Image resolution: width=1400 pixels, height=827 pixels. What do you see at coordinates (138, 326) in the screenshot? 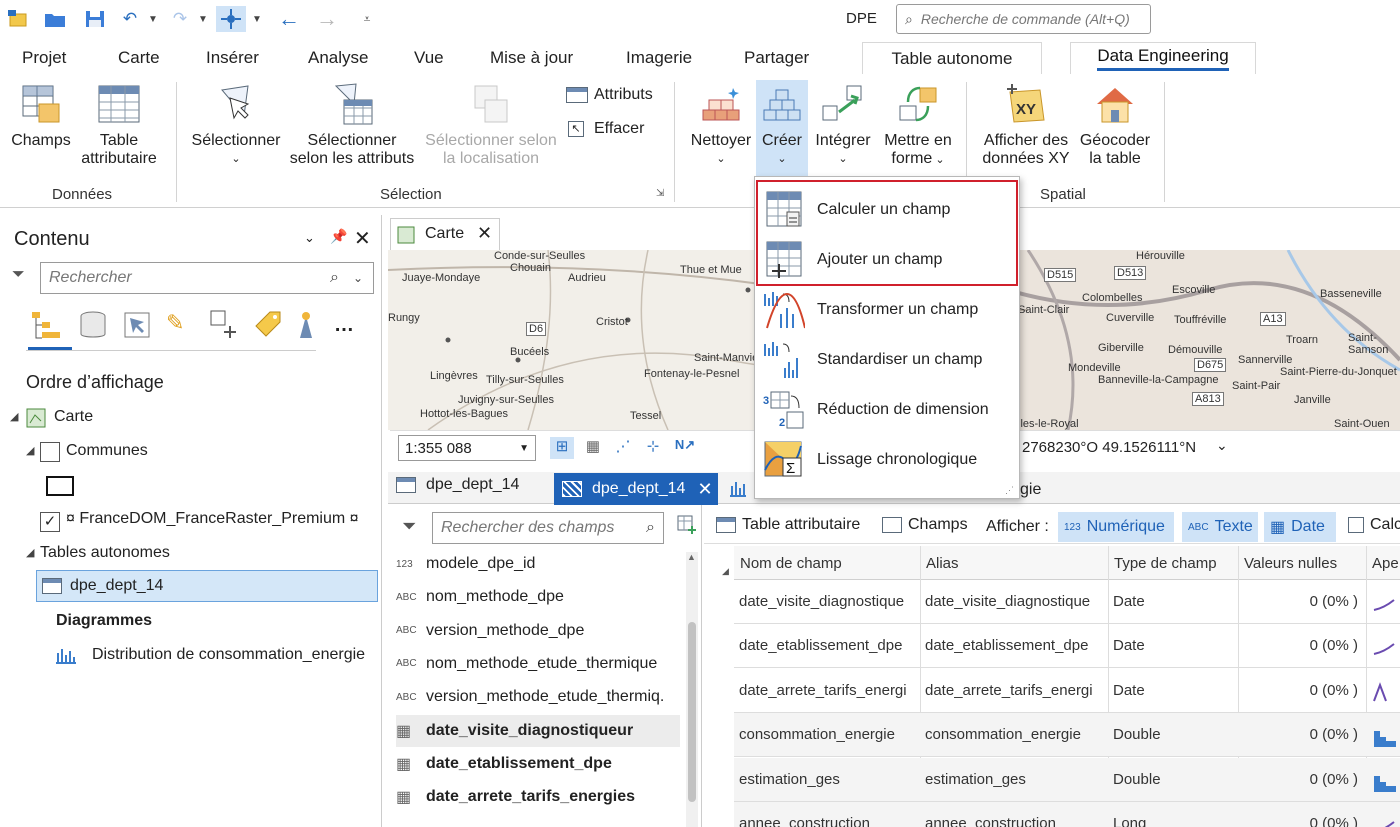
I see `list-by-selection-icon` at bounding box center [138, 326].